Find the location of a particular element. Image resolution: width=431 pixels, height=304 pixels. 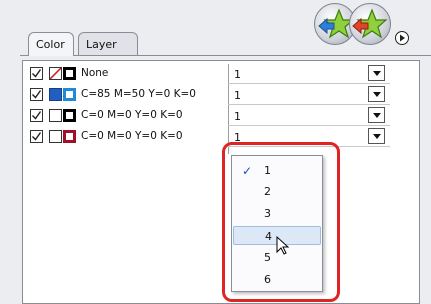

tab-color-label: Color is located at coordinates (50, 44).